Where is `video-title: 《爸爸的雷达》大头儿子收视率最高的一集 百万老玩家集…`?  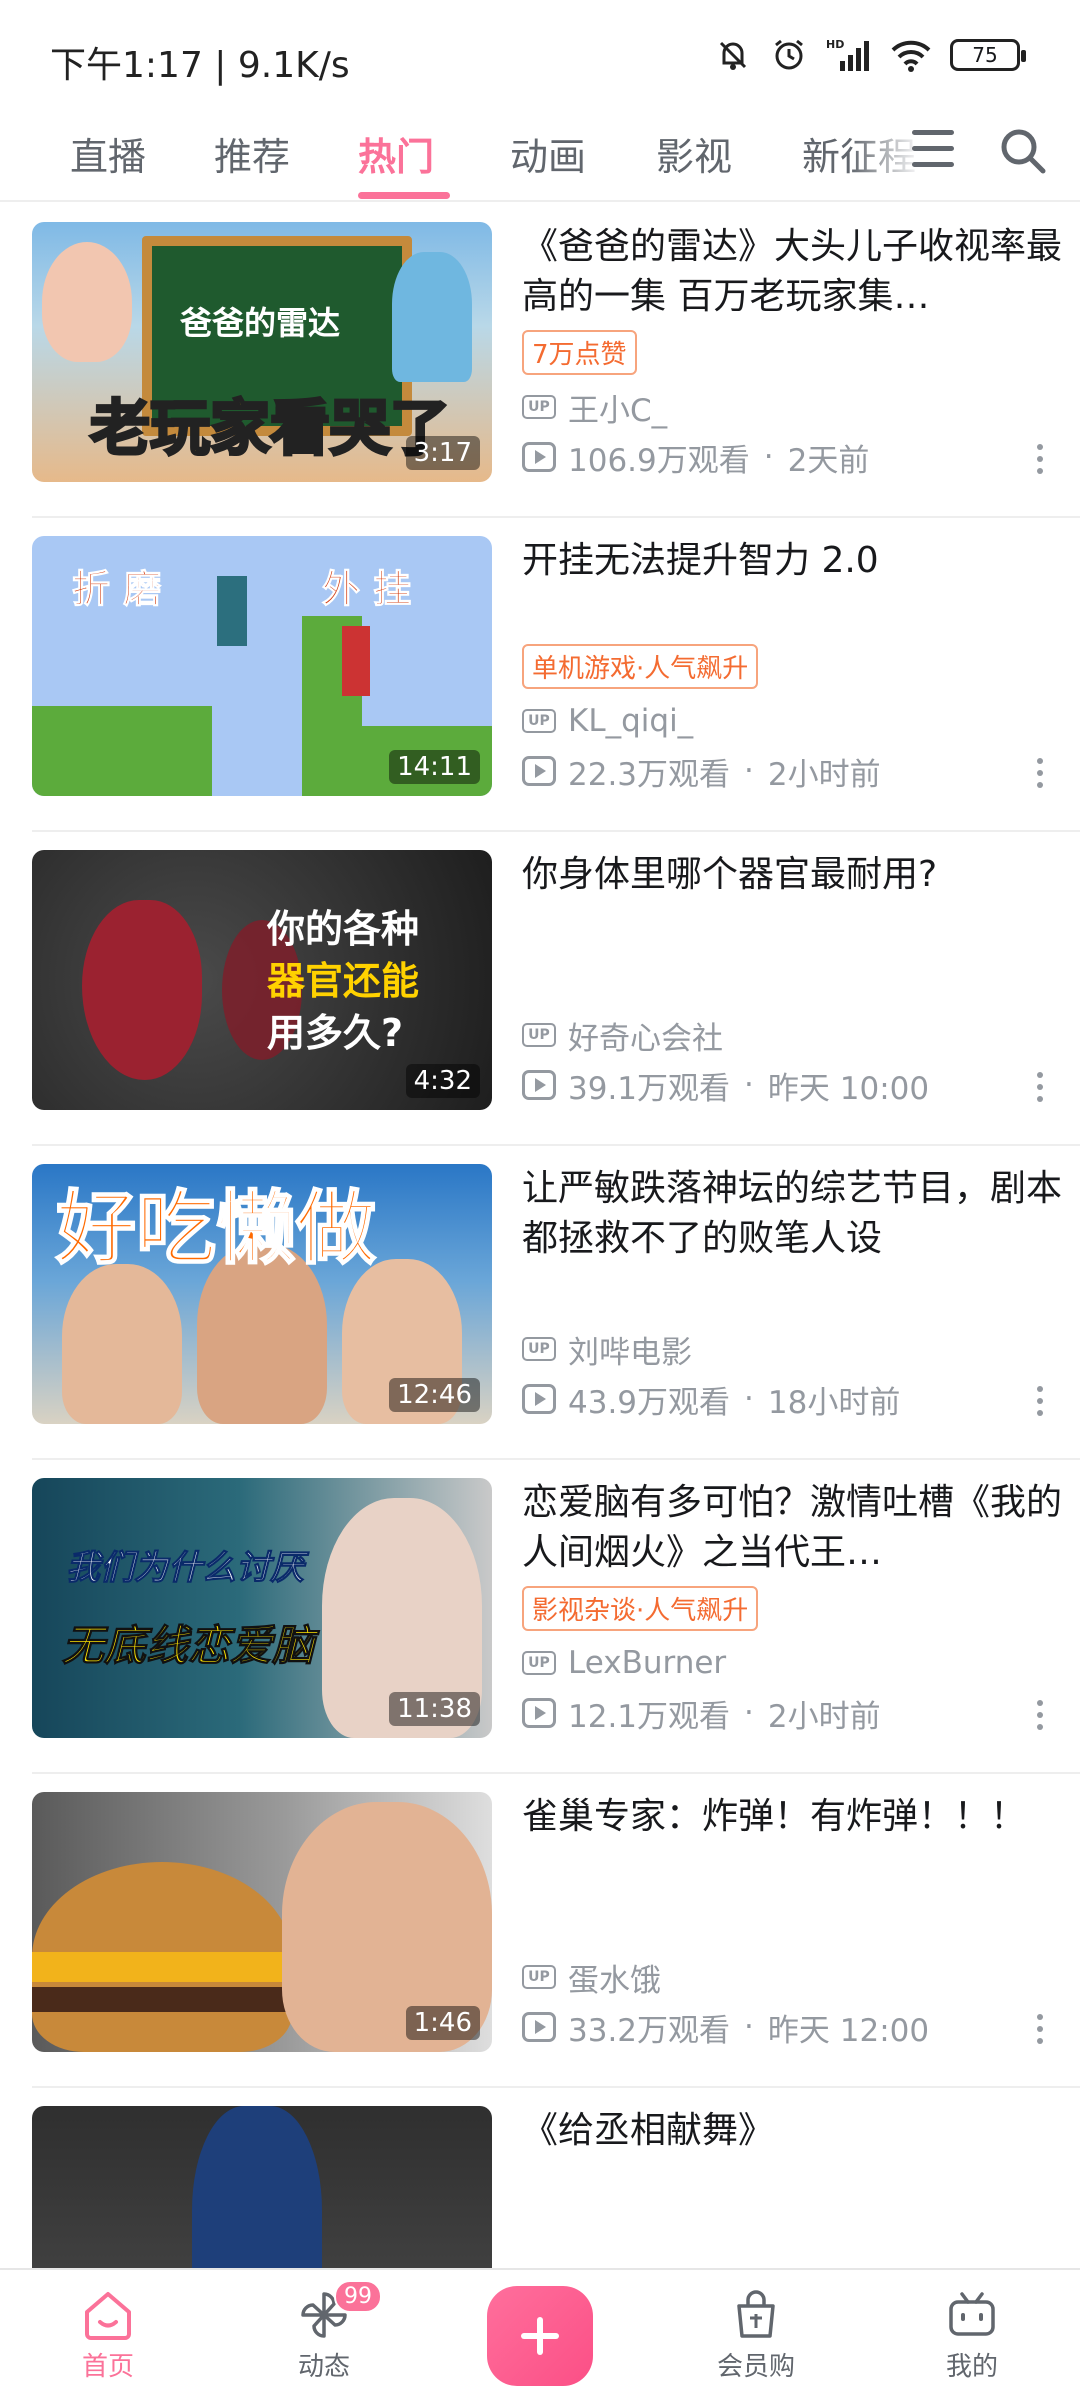 video-title: 《爸爸的雷达》大头儿子收视率最高的一集 百万老玩家集… is located at coordinates (794, 272).